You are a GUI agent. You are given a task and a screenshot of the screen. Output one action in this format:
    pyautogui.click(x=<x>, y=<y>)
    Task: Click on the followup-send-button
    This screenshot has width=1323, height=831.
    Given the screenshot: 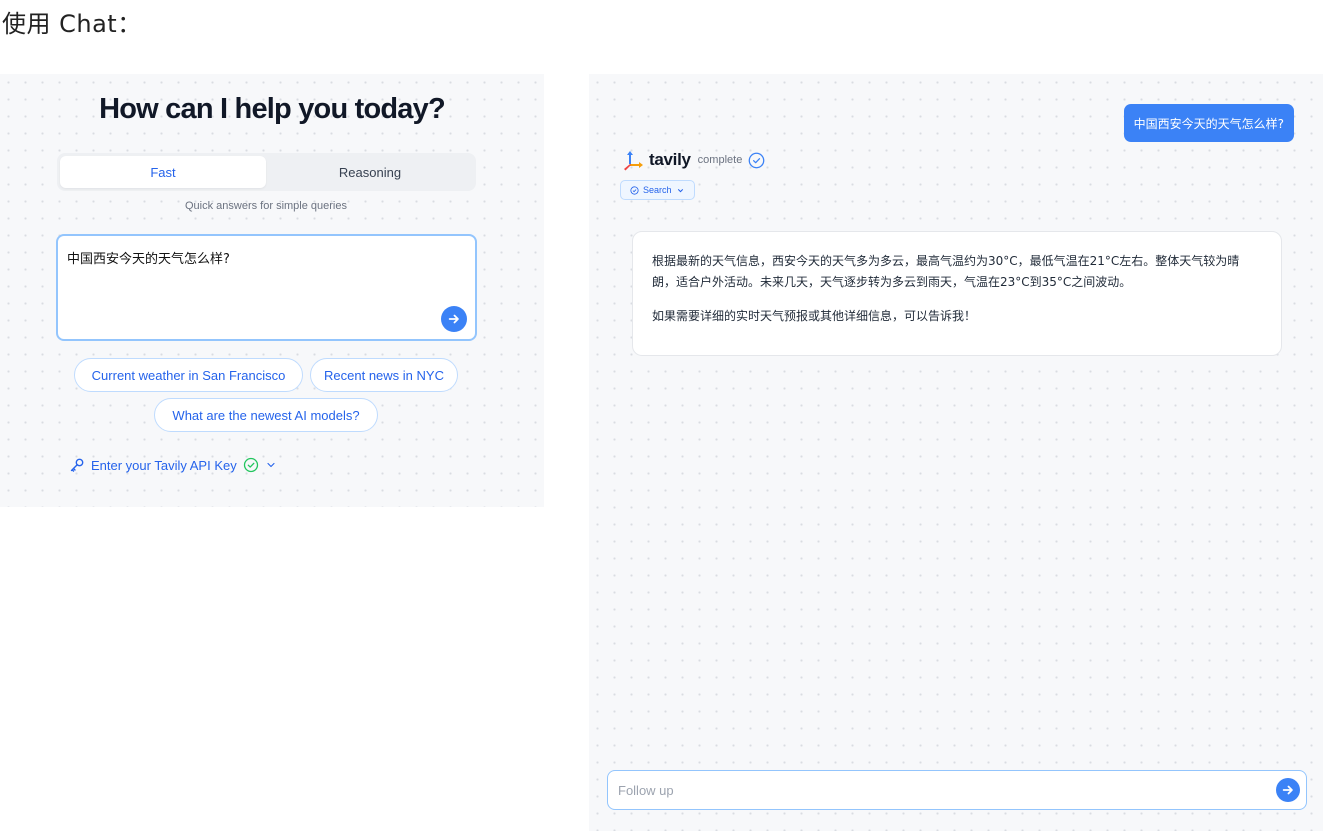 What is the action you would take?
    pyautogui.click(x=1288, y=790)
    